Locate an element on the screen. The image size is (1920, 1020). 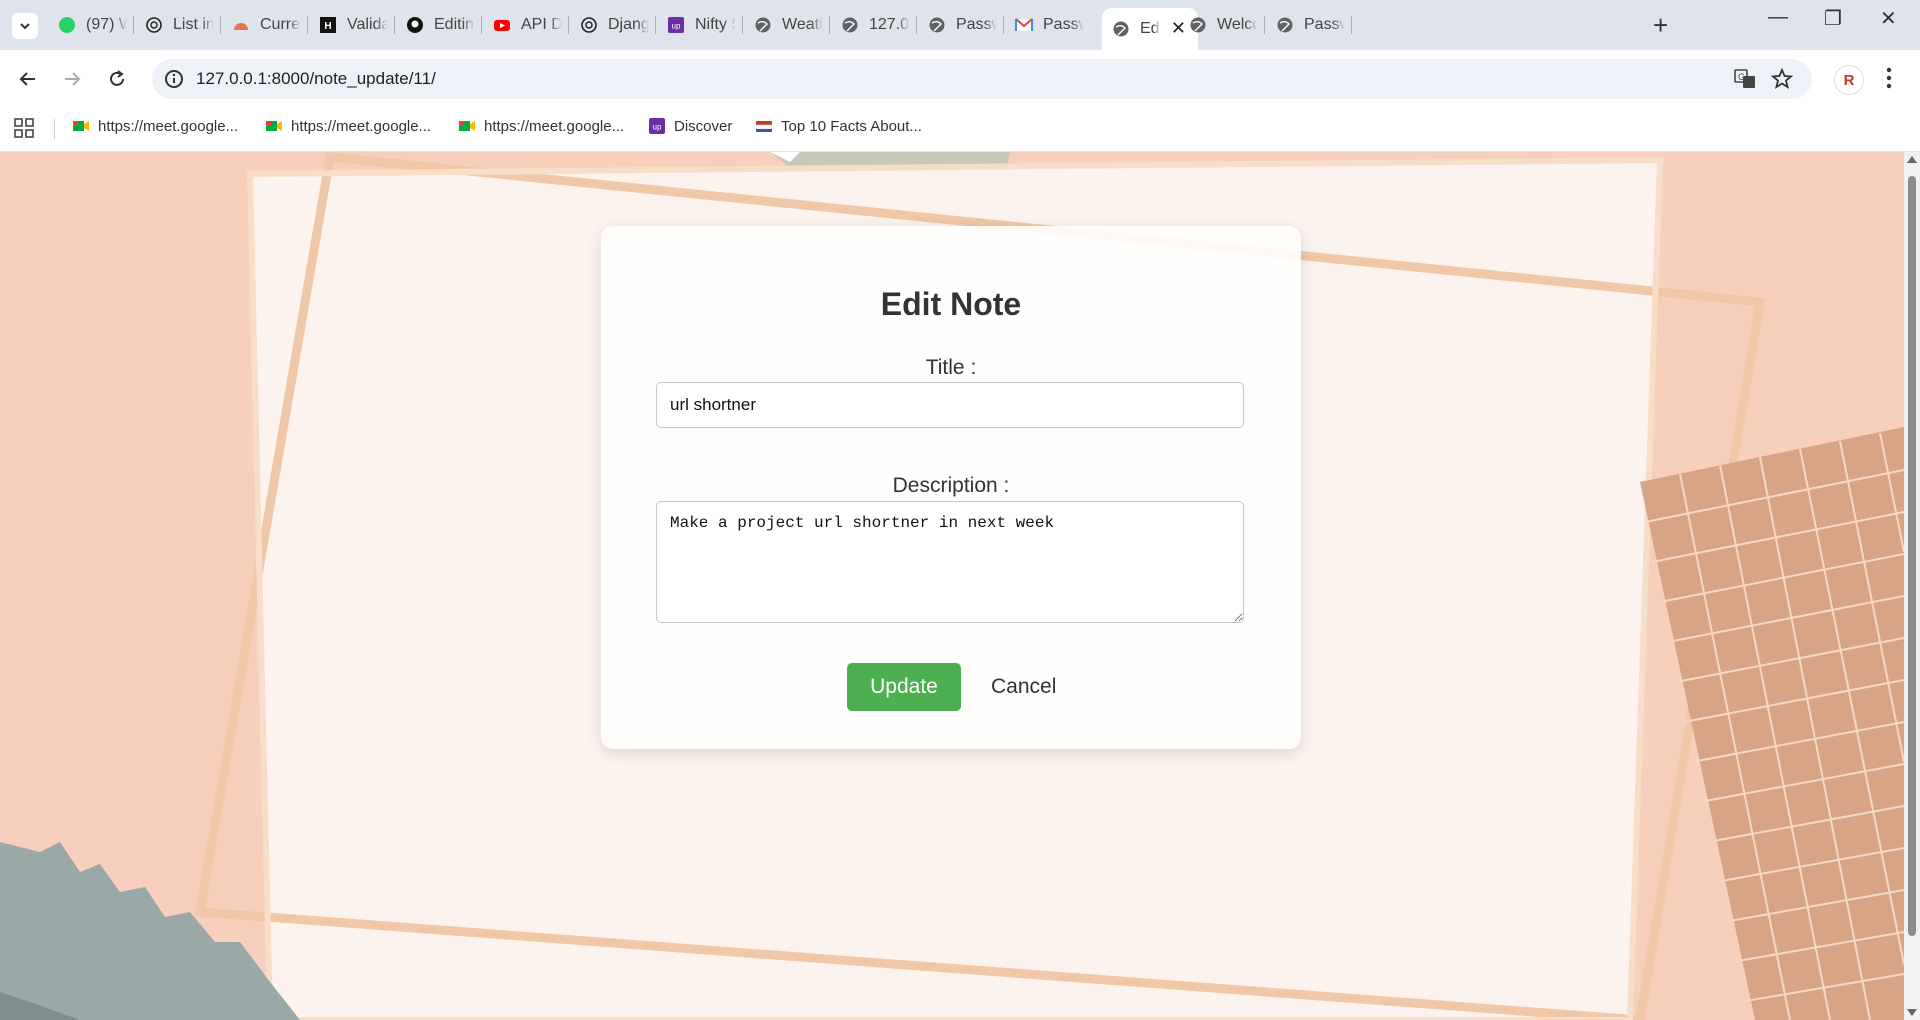
tab-label: (97) Wh is located at coordinates (106, 24).